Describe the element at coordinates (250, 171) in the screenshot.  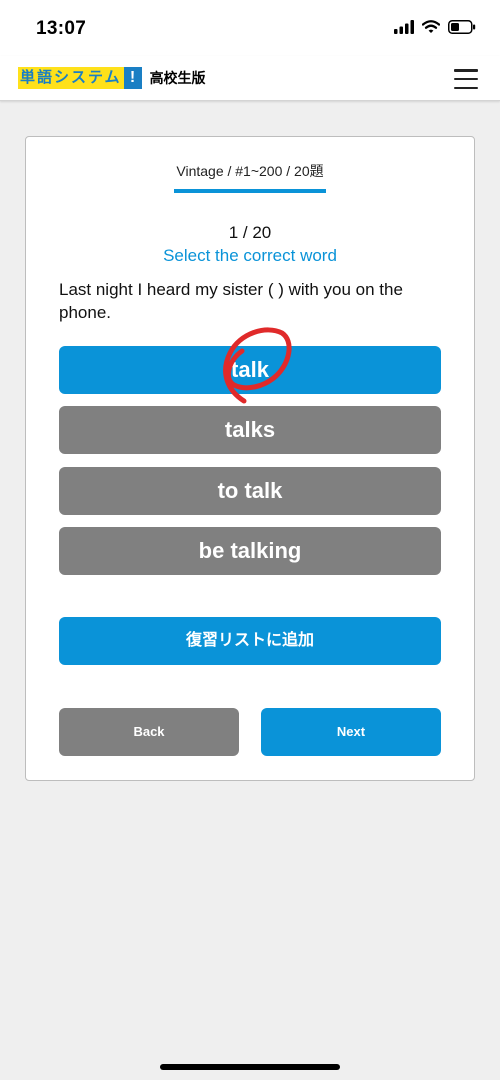
I see `breadcrumb: Vintage / #1~200 / 20題` at that location.